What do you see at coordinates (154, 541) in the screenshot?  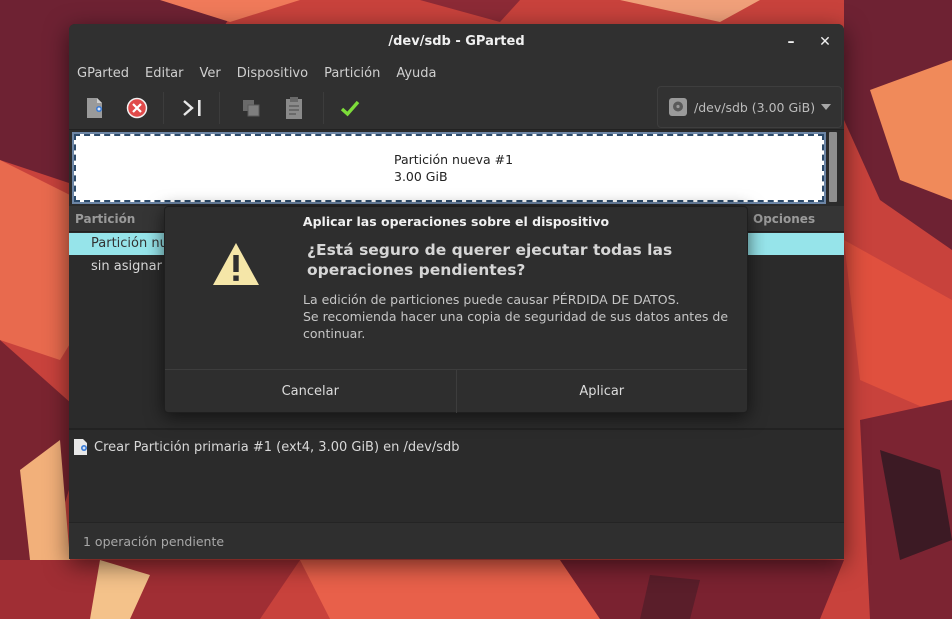 I see `status-text: 1 operación pendiente` at bounding box center [154, 541].